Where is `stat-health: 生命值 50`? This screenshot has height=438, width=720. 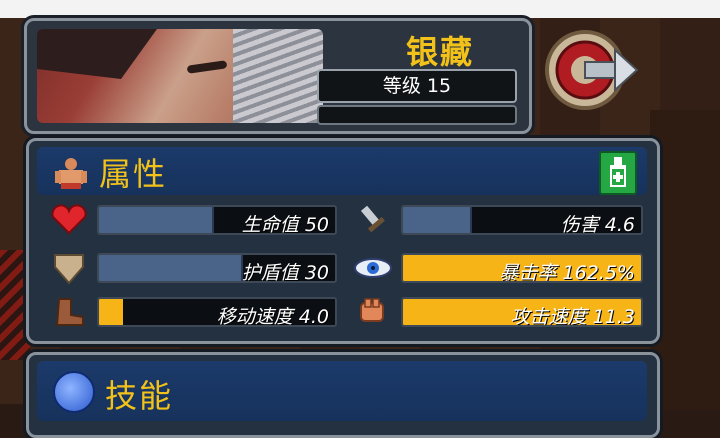 stat-health: 生命值 50 is located at coordinates (192, 220).